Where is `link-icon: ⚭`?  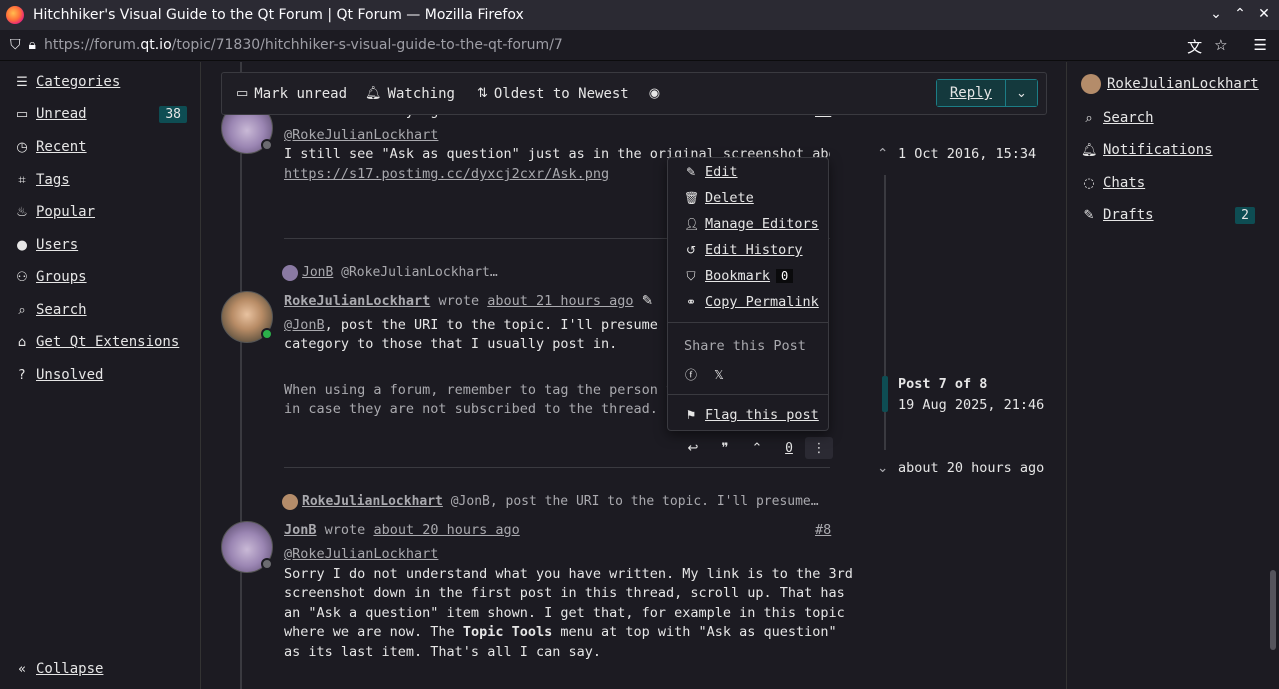 link-icon: ⚭ is located at coordinates (691, 302).